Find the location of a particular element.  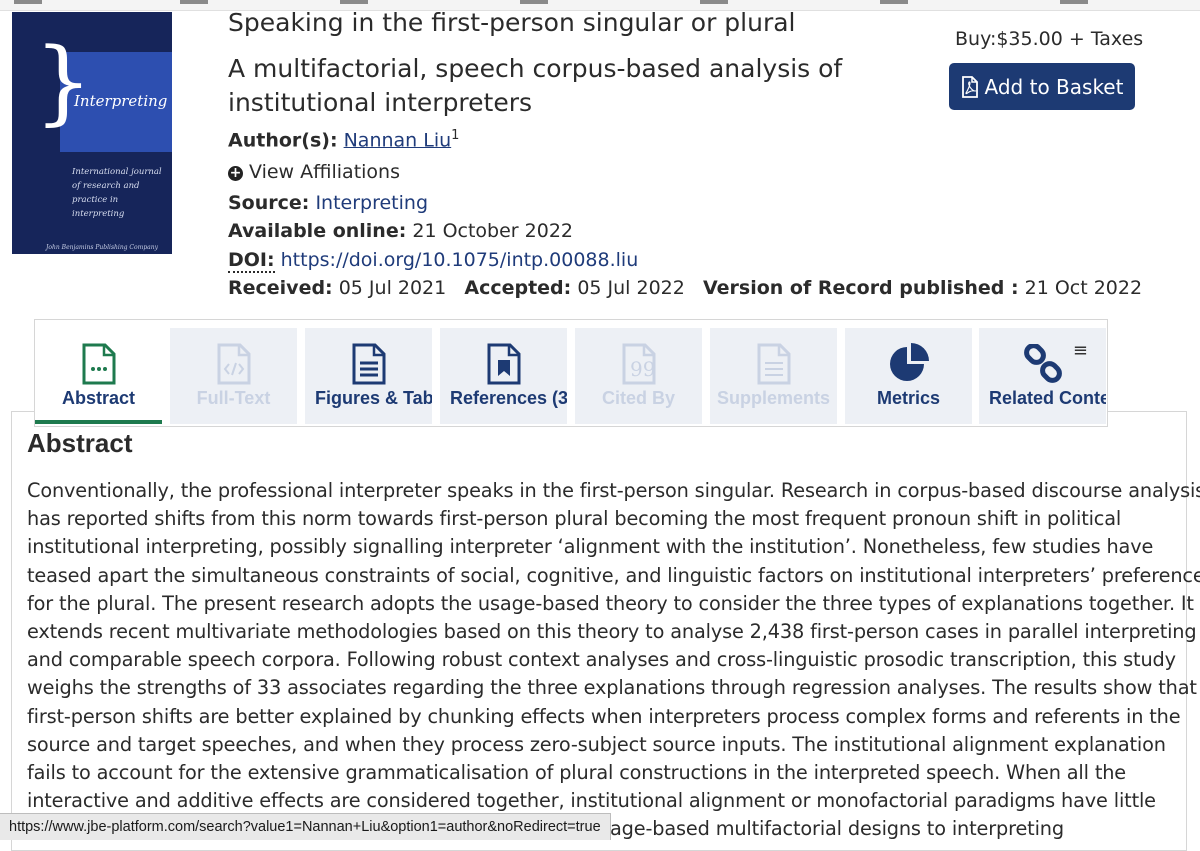

lines-doc-icon is located at coordinates (773, 364).